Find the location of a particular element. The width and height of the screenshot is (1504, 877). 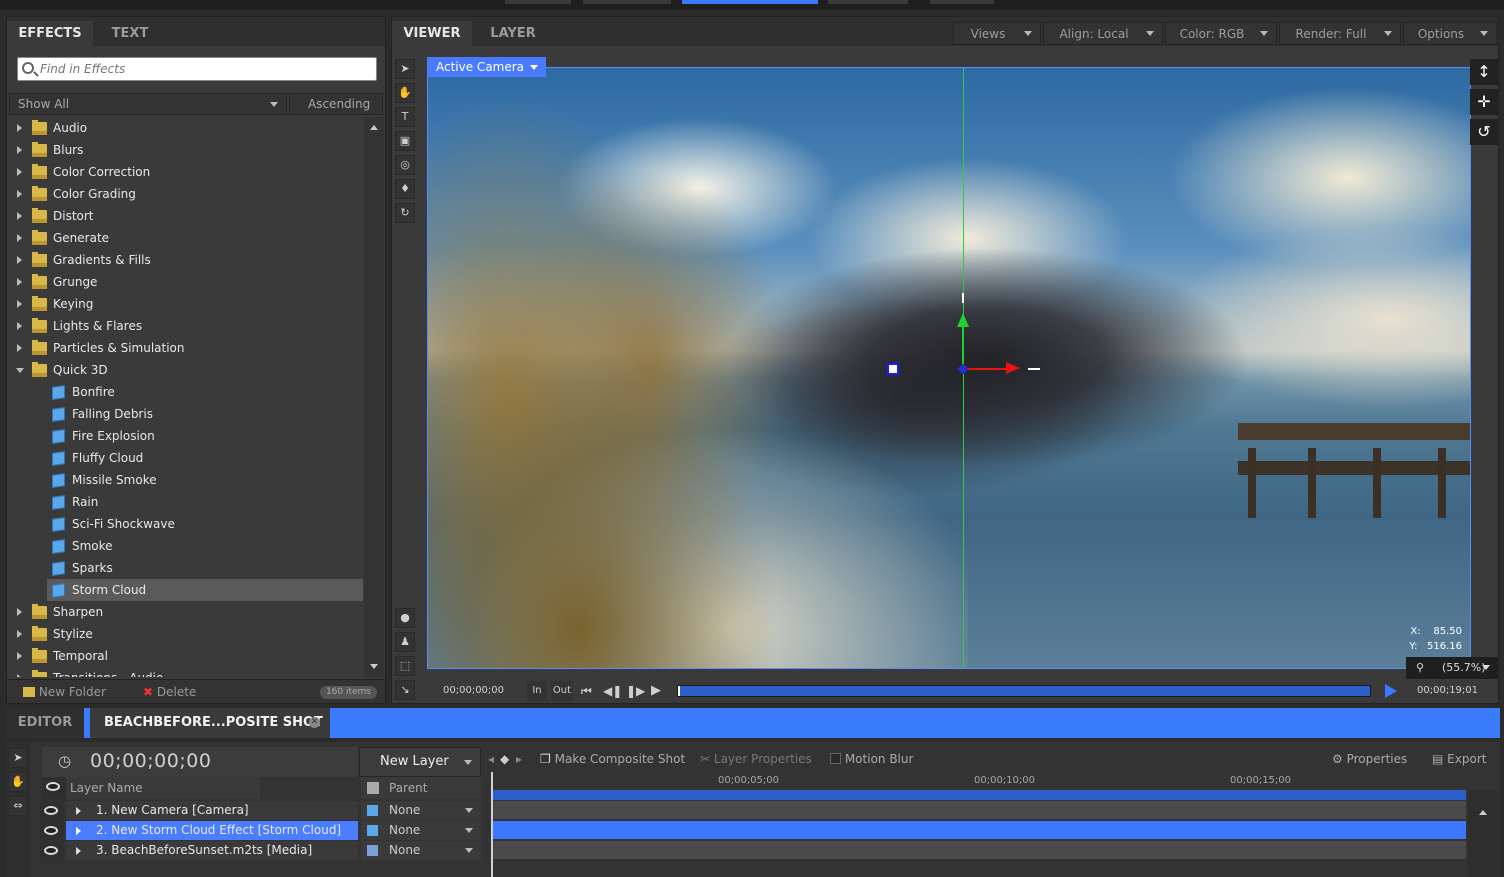

tree-folder: Lights & Flares is located at coordinates (185, 326).